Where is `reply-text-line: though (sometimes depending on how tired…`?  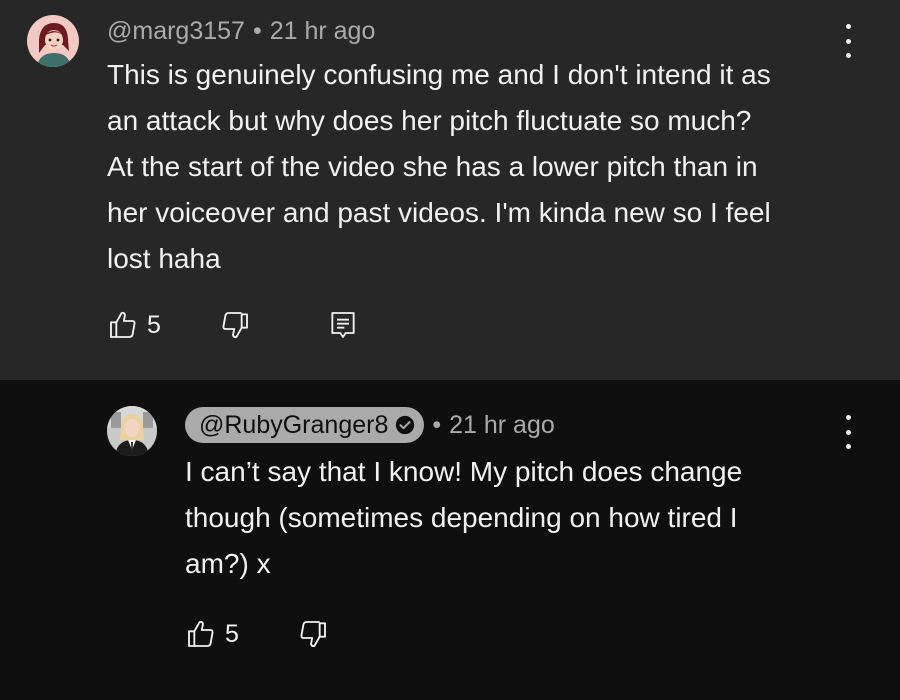 reply-text-line: though (sometimes depending on how tired… is located at coordinates (461, 517).